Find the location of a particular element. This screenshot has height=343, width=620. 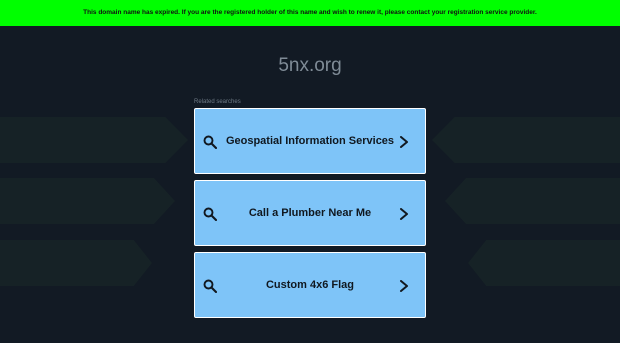

related-search-geospatial: Geospatial Information Services is located at coordinates (310, 141).